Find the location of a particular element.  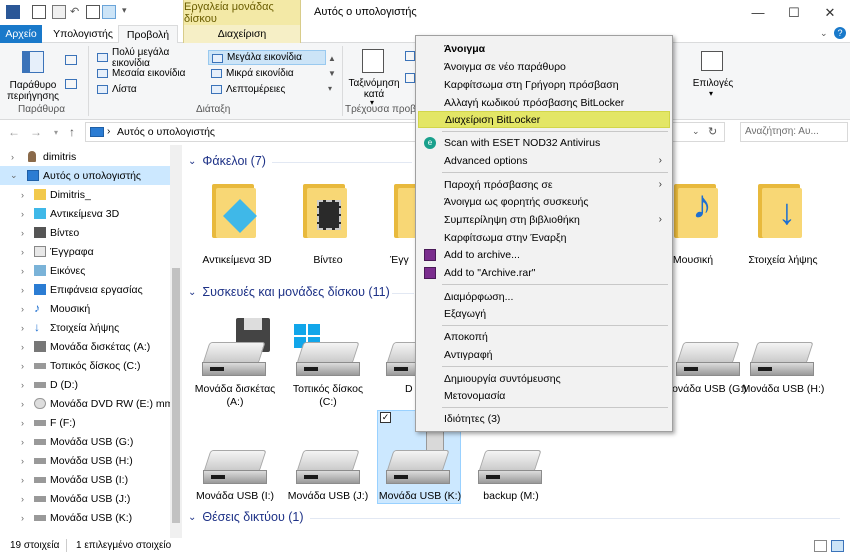

sort-by-button: Ταξινόμηση κατά is located at coordinates (374, 89).